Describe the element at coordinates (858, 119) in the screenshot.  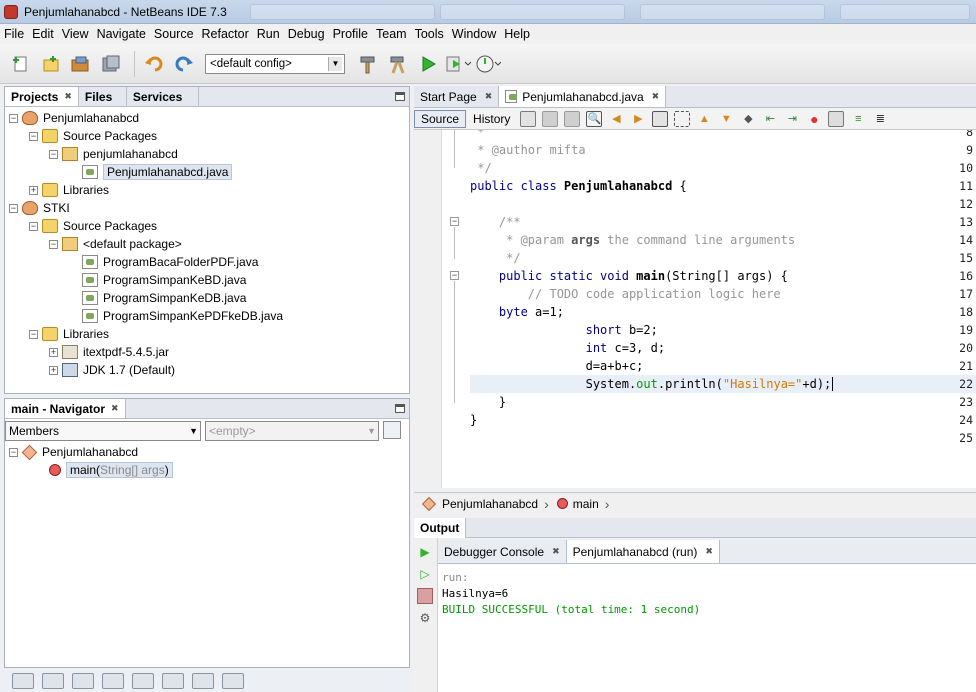
I see `comment-icon: ≡` at that location.